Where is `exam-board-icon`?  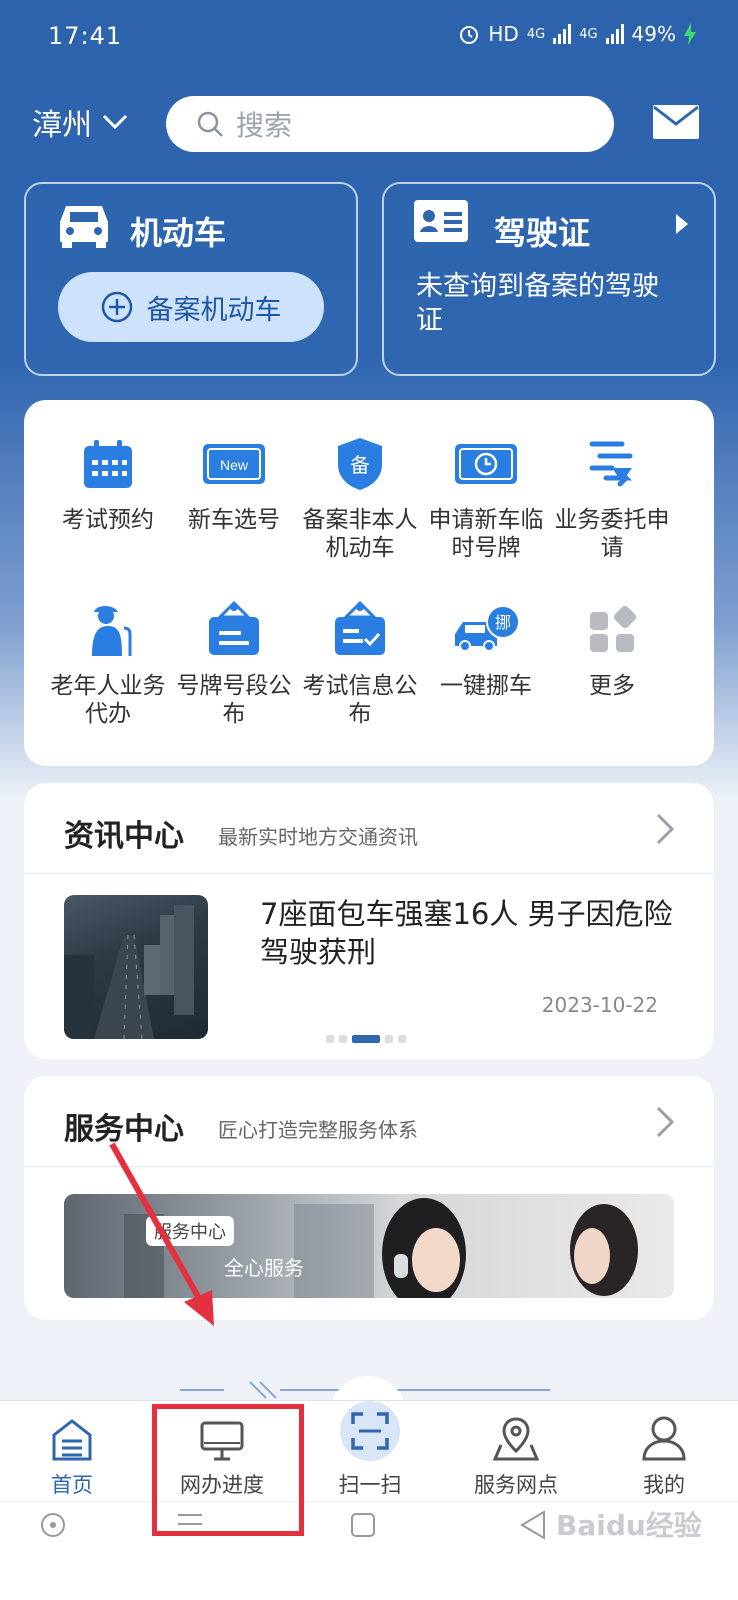 exam-board-icon is located at coordinates (360, 628).